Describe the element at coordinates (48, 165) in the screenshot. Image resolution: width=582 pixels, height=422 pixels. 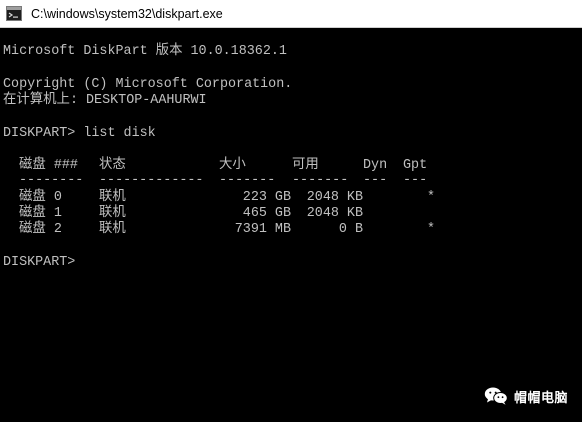
I see `header-disk: 磁盘 ###` at that location.